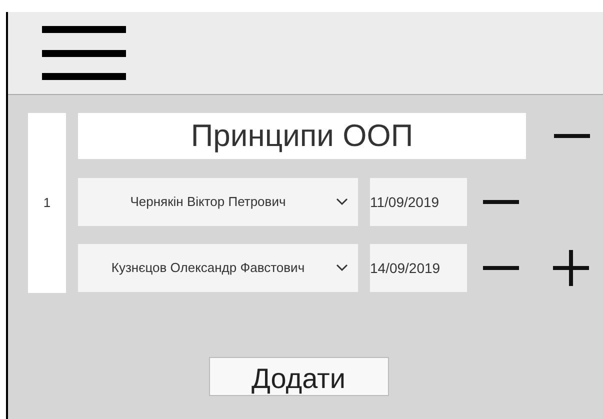  I want to click on date-field: 11/09/2019, so click(418, 202).